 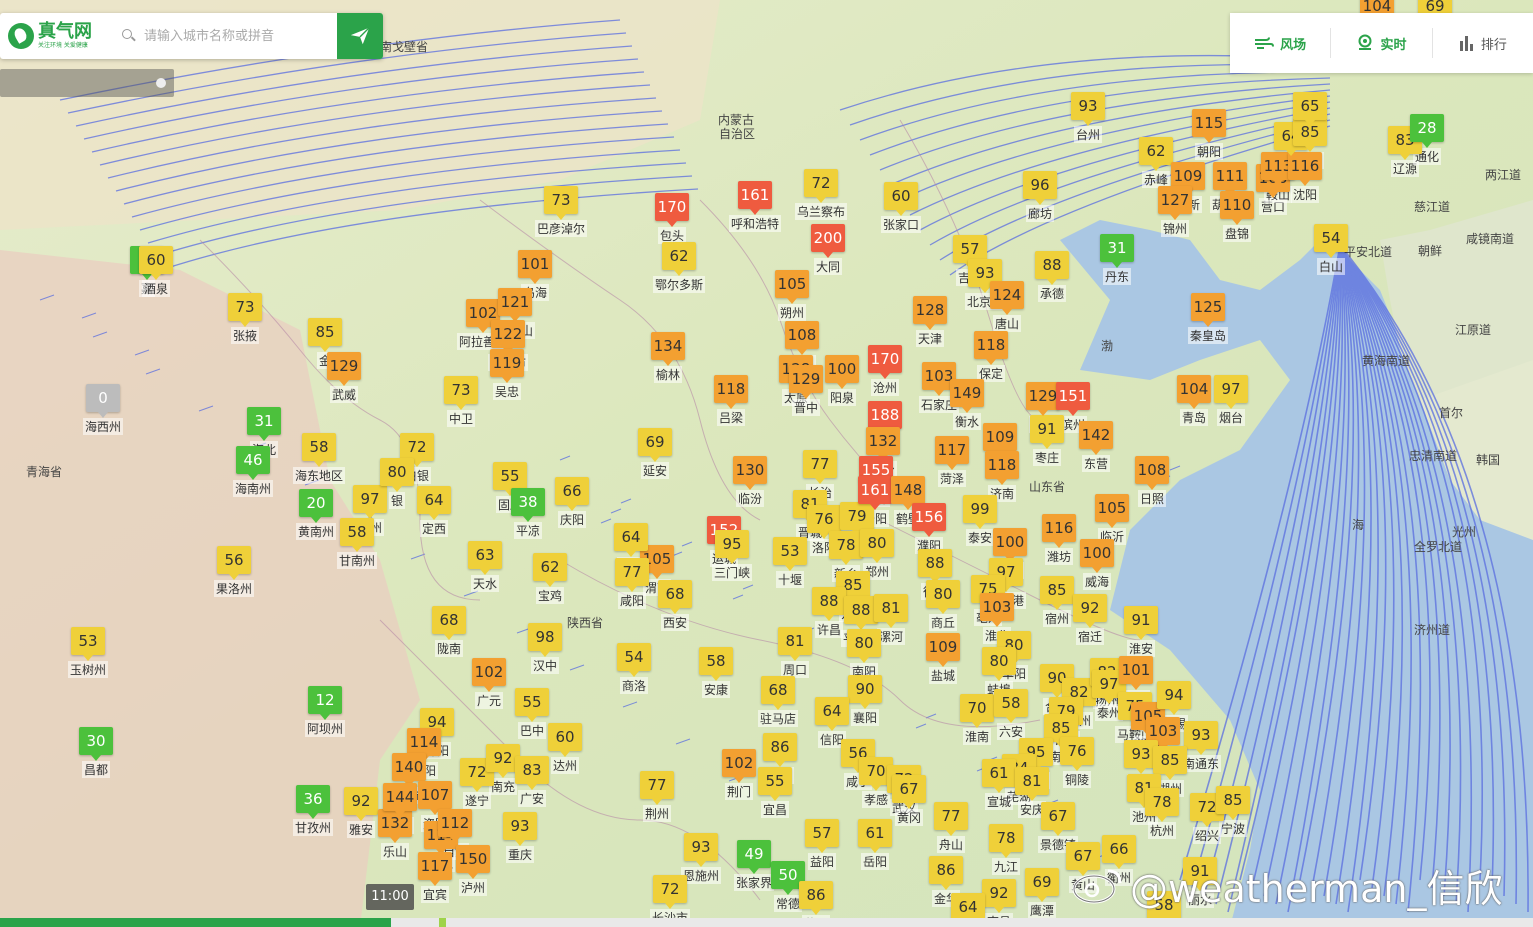 I want to click on city-label: 三门峡, so click(x=732, y=572).